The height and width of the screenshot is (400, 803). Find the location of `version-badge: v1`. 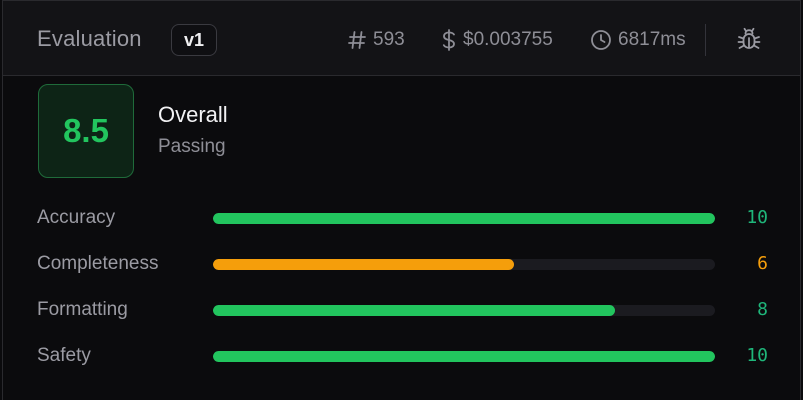

version-badge: v1 is located at coordinates (194, 40).